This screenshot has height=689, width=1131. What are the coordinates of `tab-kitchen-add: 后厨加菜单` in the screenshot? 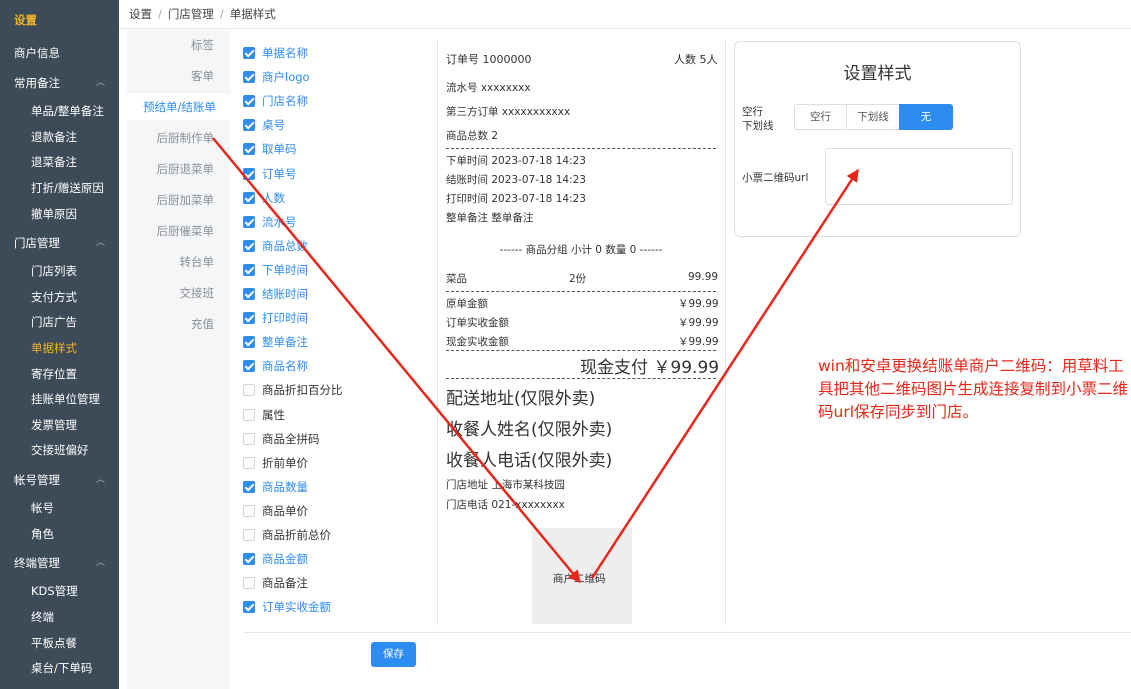 It's located at (178, 200).